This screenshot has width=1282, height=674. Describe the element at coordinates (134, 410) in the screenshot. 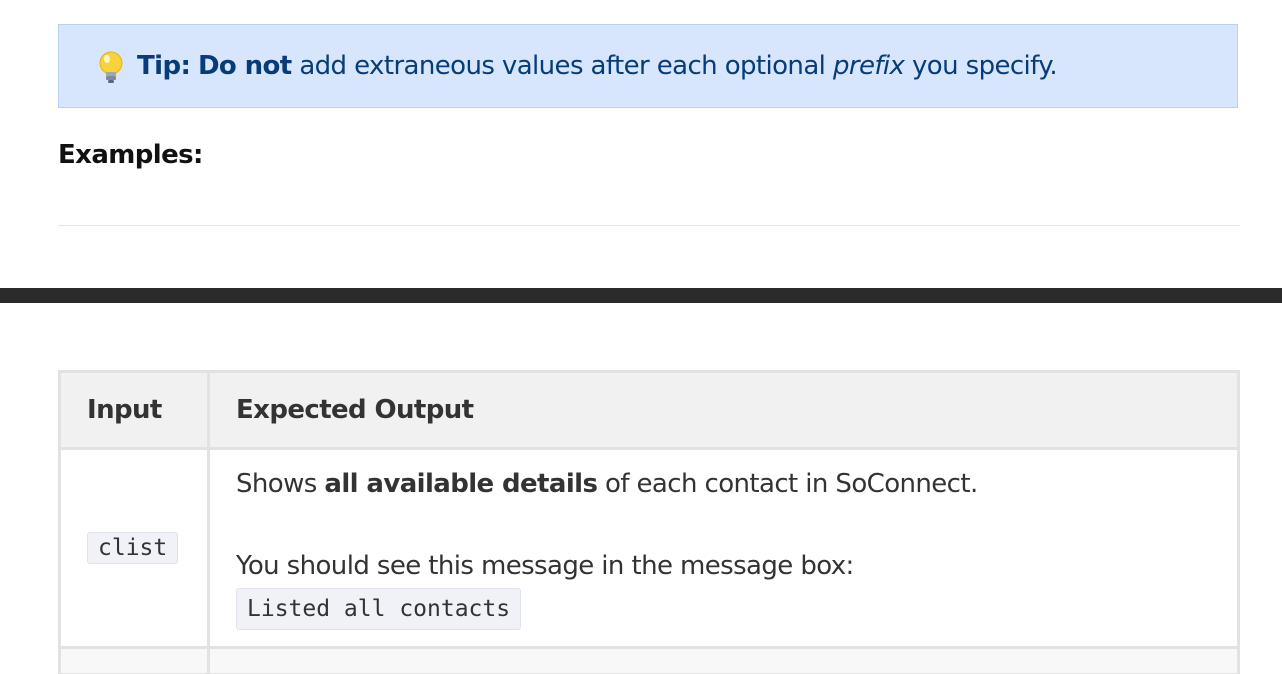

I see `table-header-input: Input` at that location.